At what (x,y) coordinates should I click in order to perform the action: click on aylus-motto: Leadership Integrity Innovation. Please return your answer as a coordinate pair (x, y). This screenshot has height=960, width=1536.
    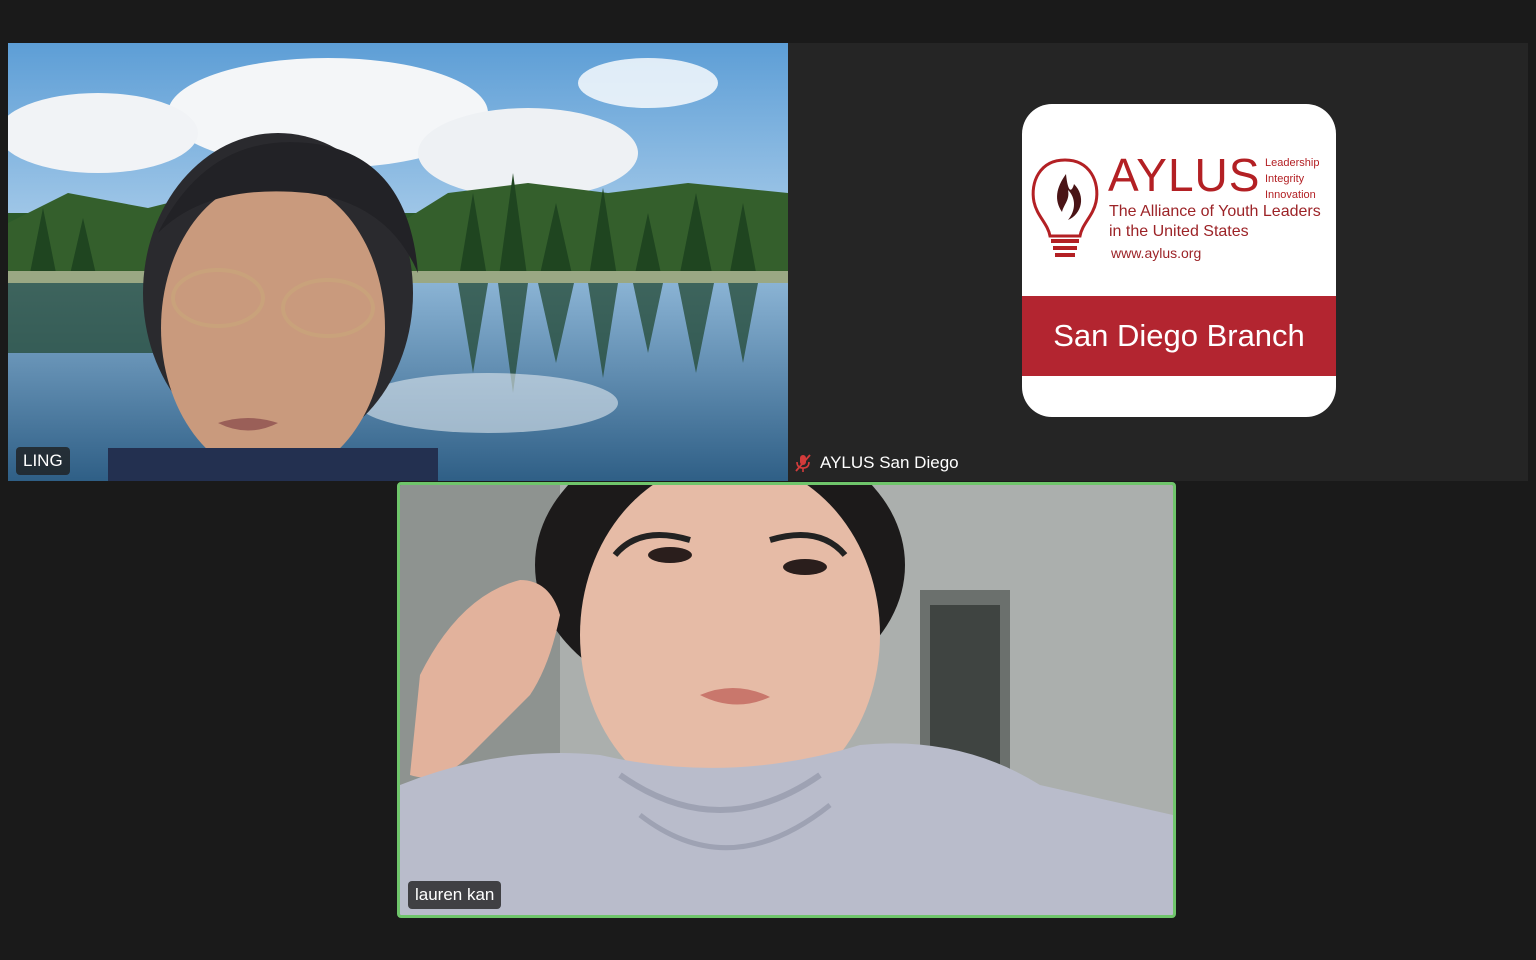
    Looking at the image, I should click on (1292, 179).